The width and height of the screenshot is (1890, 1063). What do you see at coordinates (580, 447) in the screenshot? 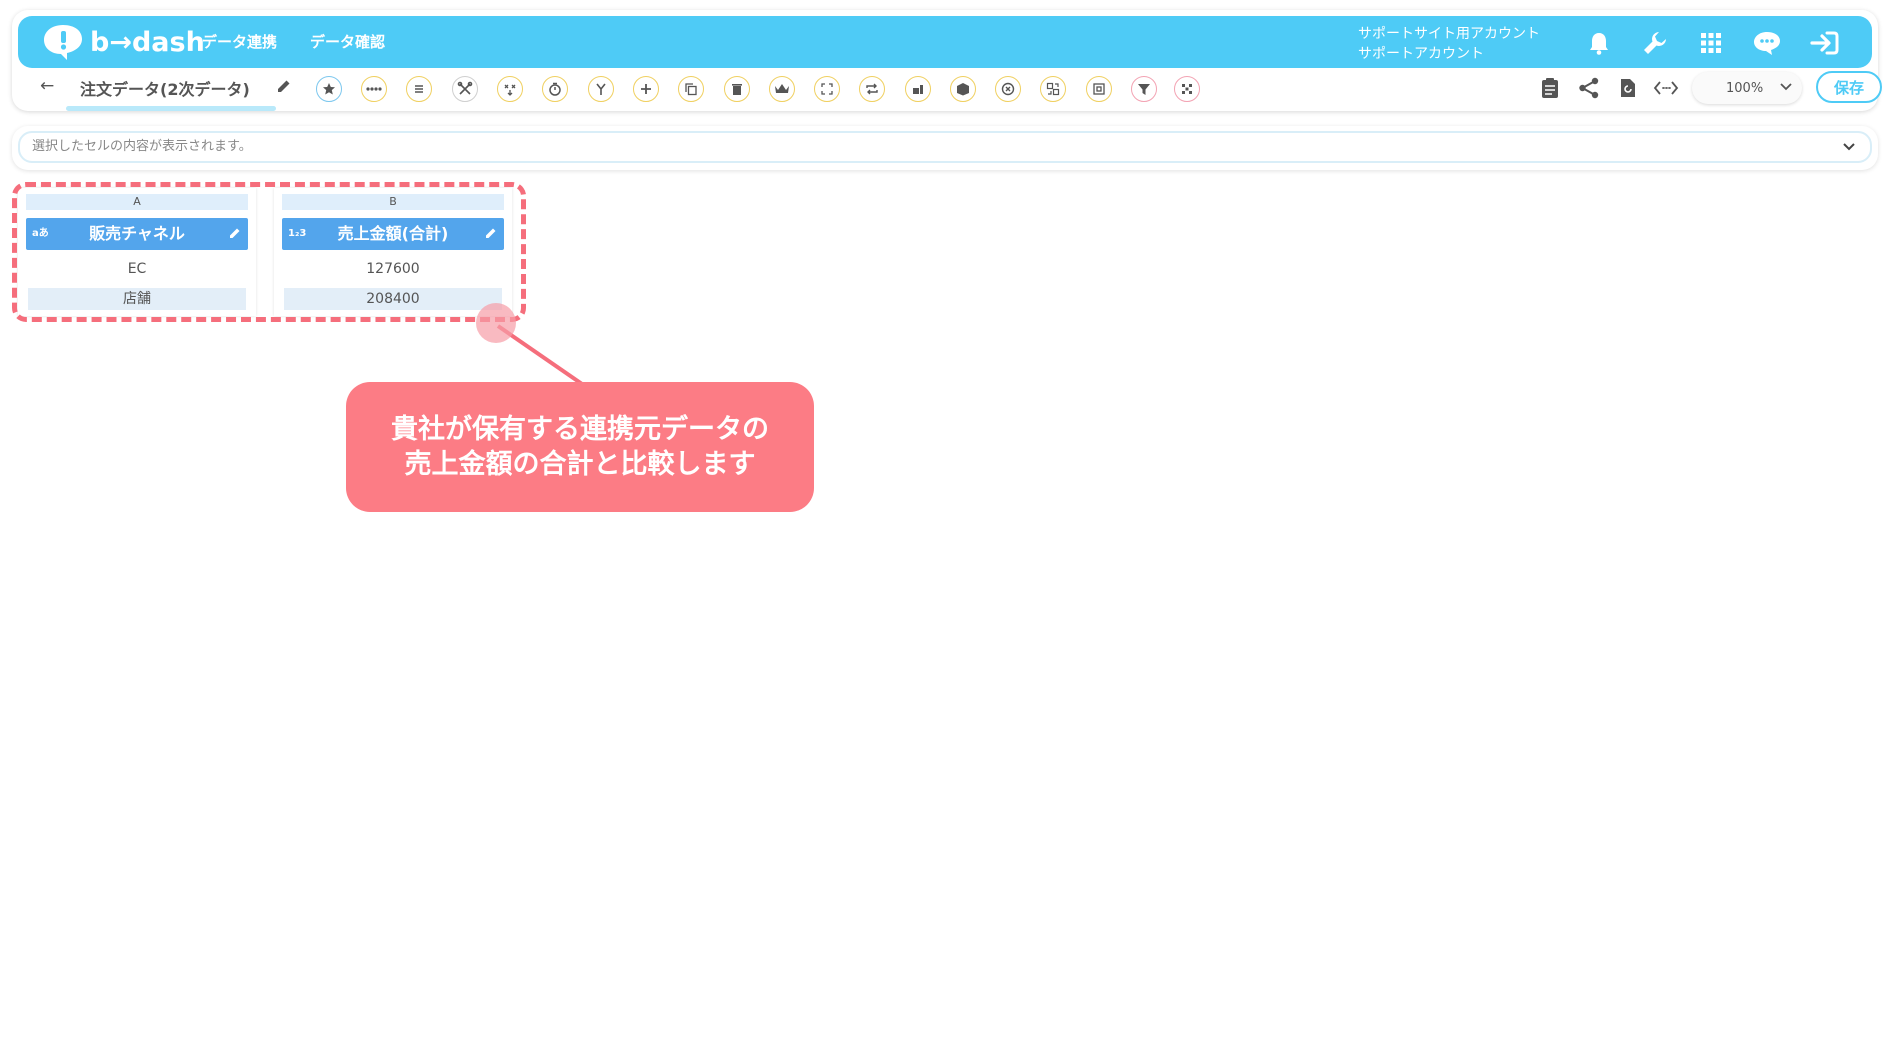
I see `annotation-callout: 貴社が保有する連携元データの 売上金額の合計と比較します` at bounding box center [580, 447].